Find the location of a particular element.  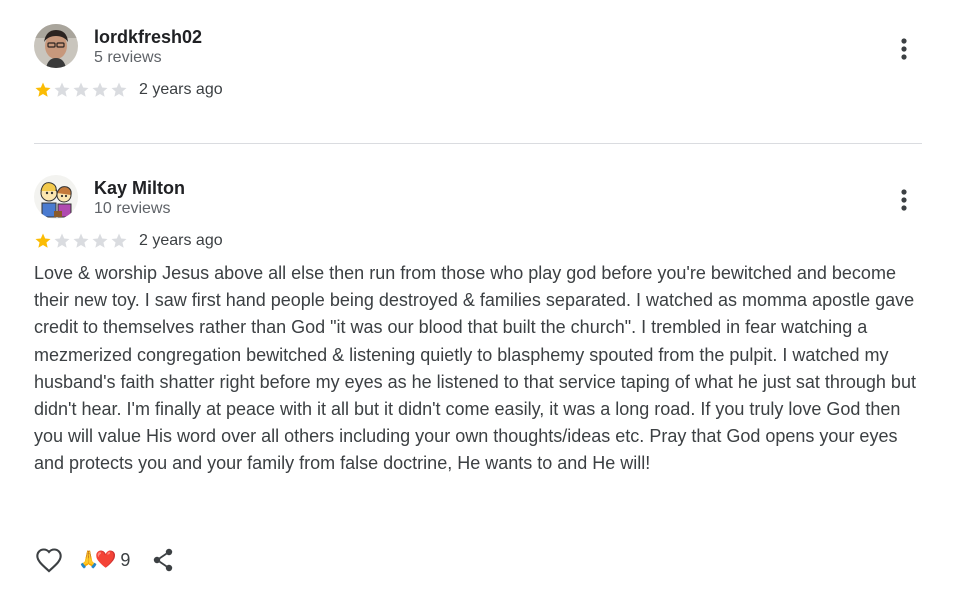

reviewer-info: lordkfresh02 5 reviews is located at coordinates (148, 47).